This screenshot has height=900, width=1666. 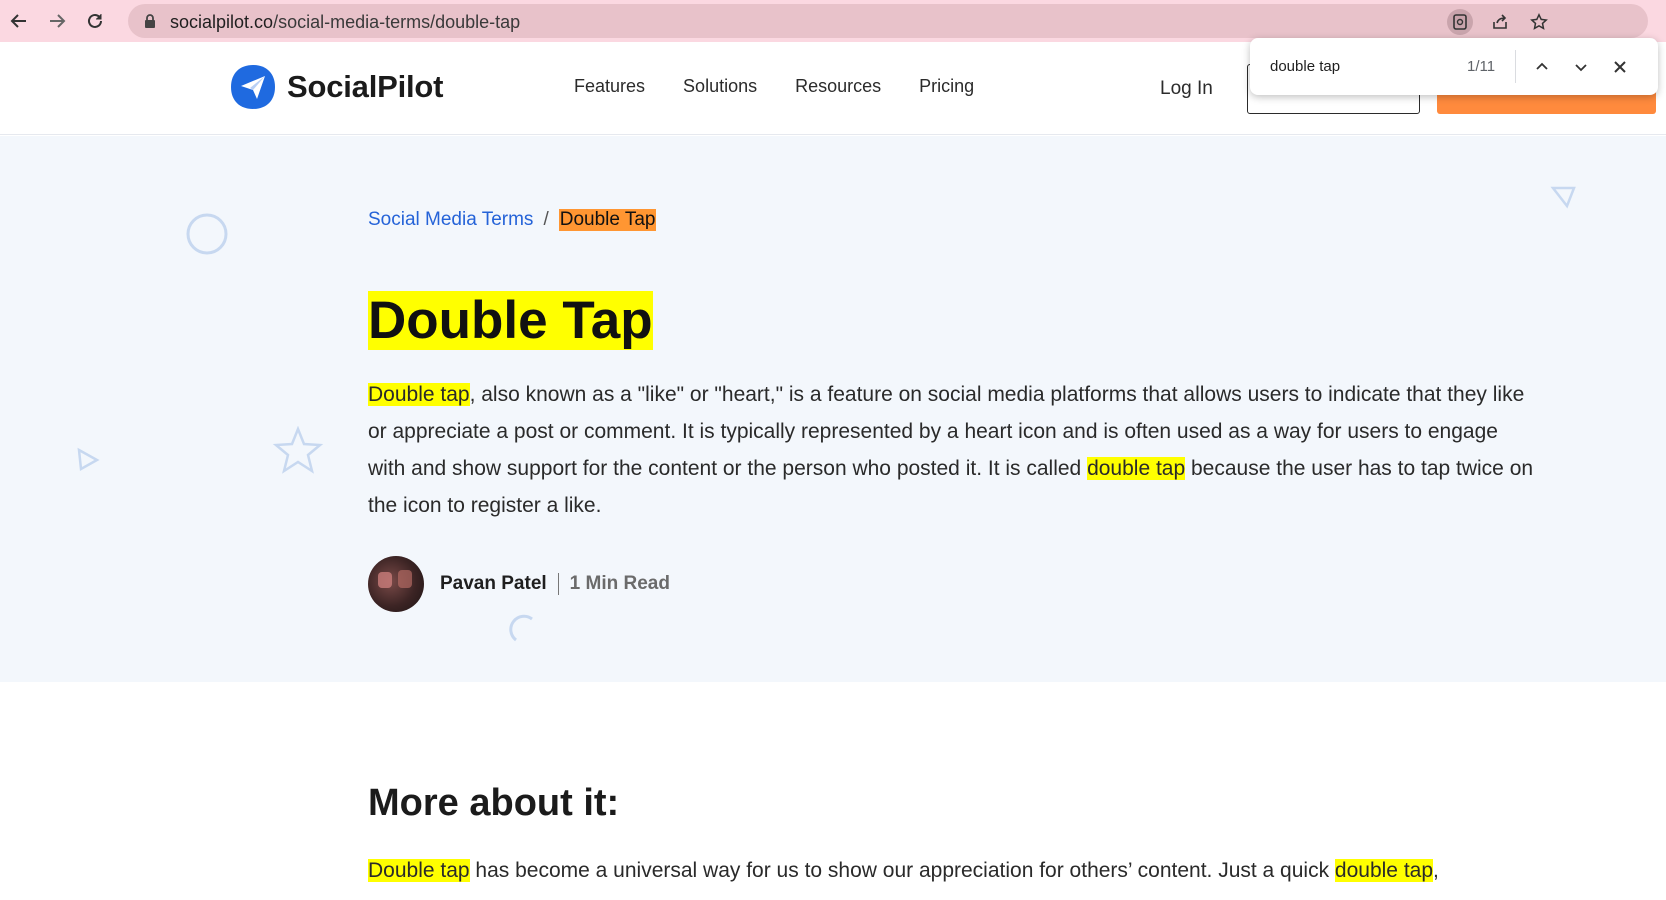 I want to click on nav-pricing: Pricing, so click(x=946, y=86).